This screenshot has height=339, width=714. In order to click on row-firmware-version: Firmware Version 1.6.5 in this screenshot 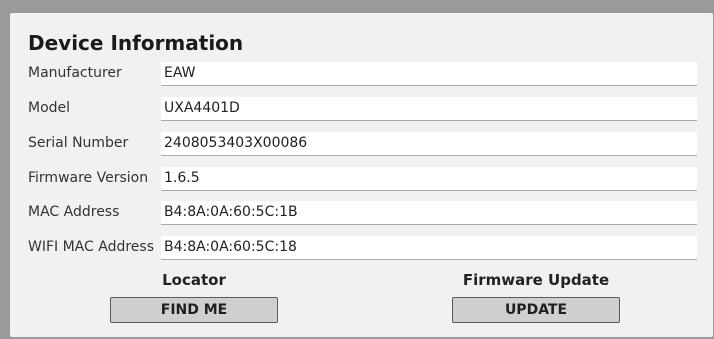, I will do `click(368, 180)`.